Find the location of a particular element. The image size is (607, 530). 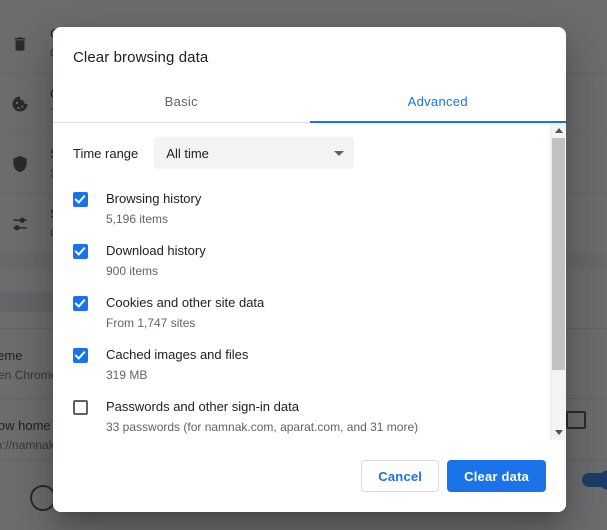

option-subtitle: 5,196 items is located at coordinates (137, 219).